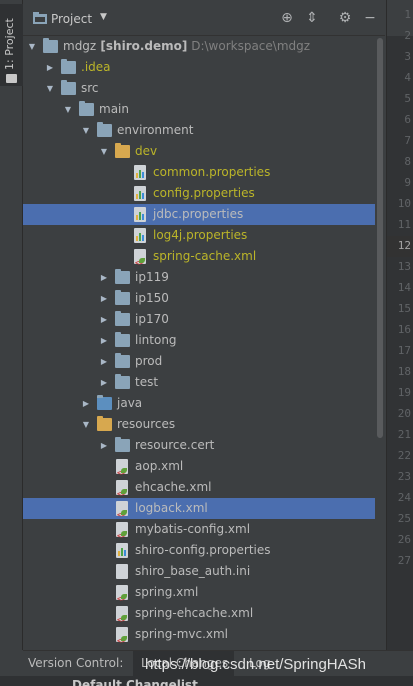  What do you see at coordinates (199, 46) in the screenshot?
I see `tree-row: ▼ mdgz [shiro.demo] D:\workspace\mdgz` at bounding box center [199, 46].